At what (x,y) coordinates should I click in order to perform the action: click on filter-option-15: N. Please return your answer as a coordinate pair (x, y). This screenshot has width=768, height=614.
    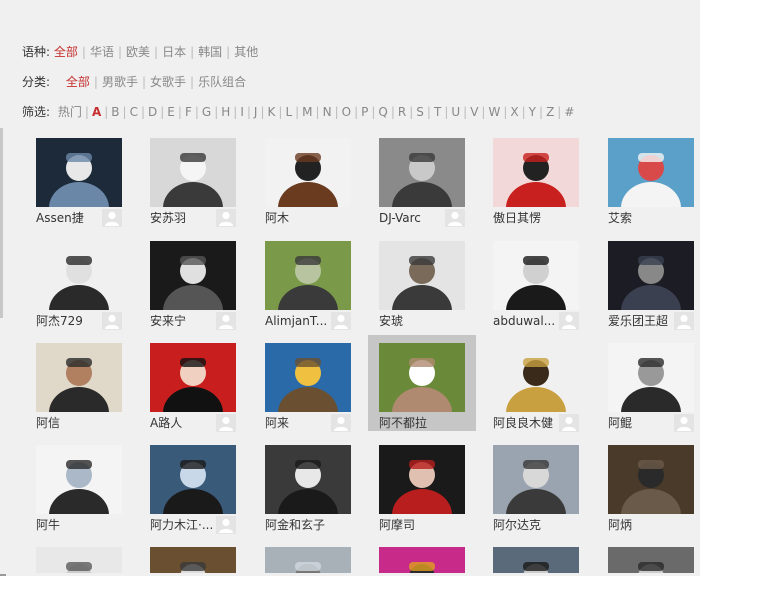
    Looking at the image, I should click on (327, 112).